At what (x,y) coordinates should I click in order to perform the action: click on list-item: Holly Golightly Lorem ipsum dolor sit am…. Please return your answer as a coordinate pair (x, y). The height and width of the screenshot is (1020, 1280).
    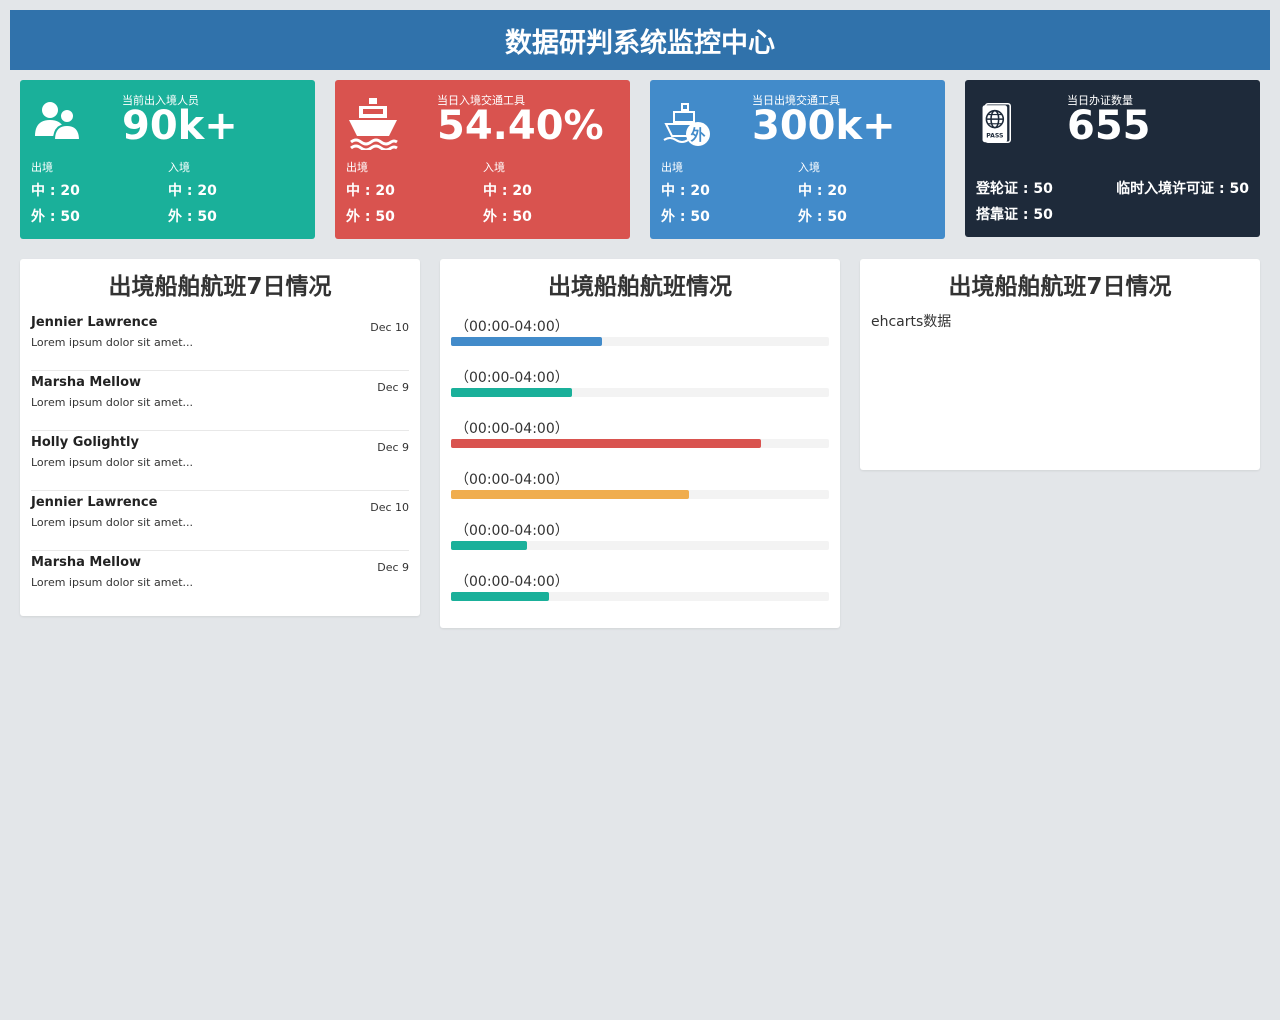
    Looking at the image, I should click on (220, 461).